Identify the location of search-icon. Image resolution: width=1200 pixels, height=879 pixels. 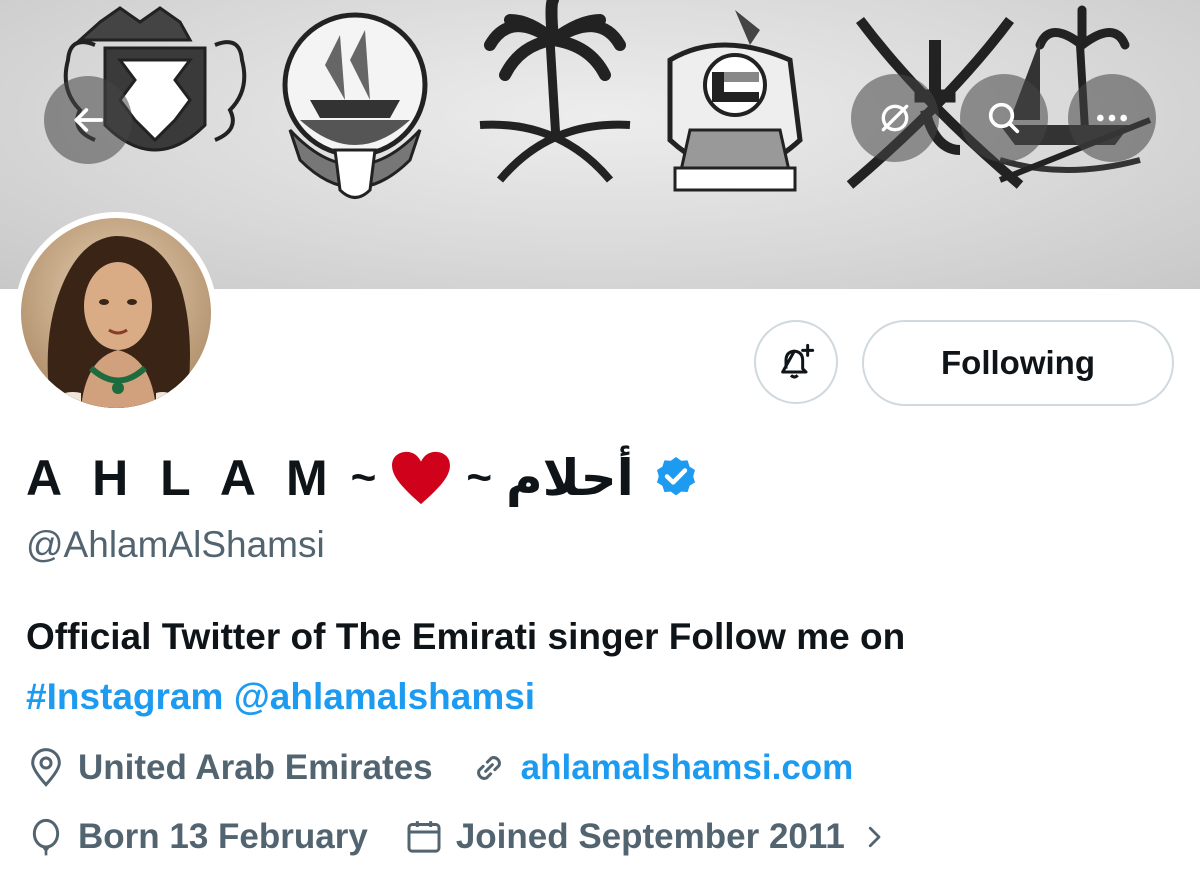
(1004, 118).